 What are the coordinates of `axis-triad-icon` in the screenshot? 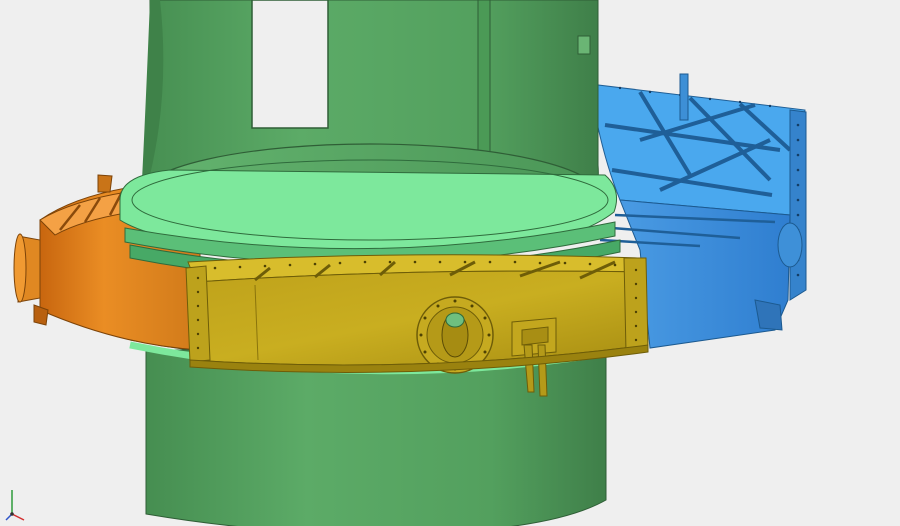 It's located at (15, 505).